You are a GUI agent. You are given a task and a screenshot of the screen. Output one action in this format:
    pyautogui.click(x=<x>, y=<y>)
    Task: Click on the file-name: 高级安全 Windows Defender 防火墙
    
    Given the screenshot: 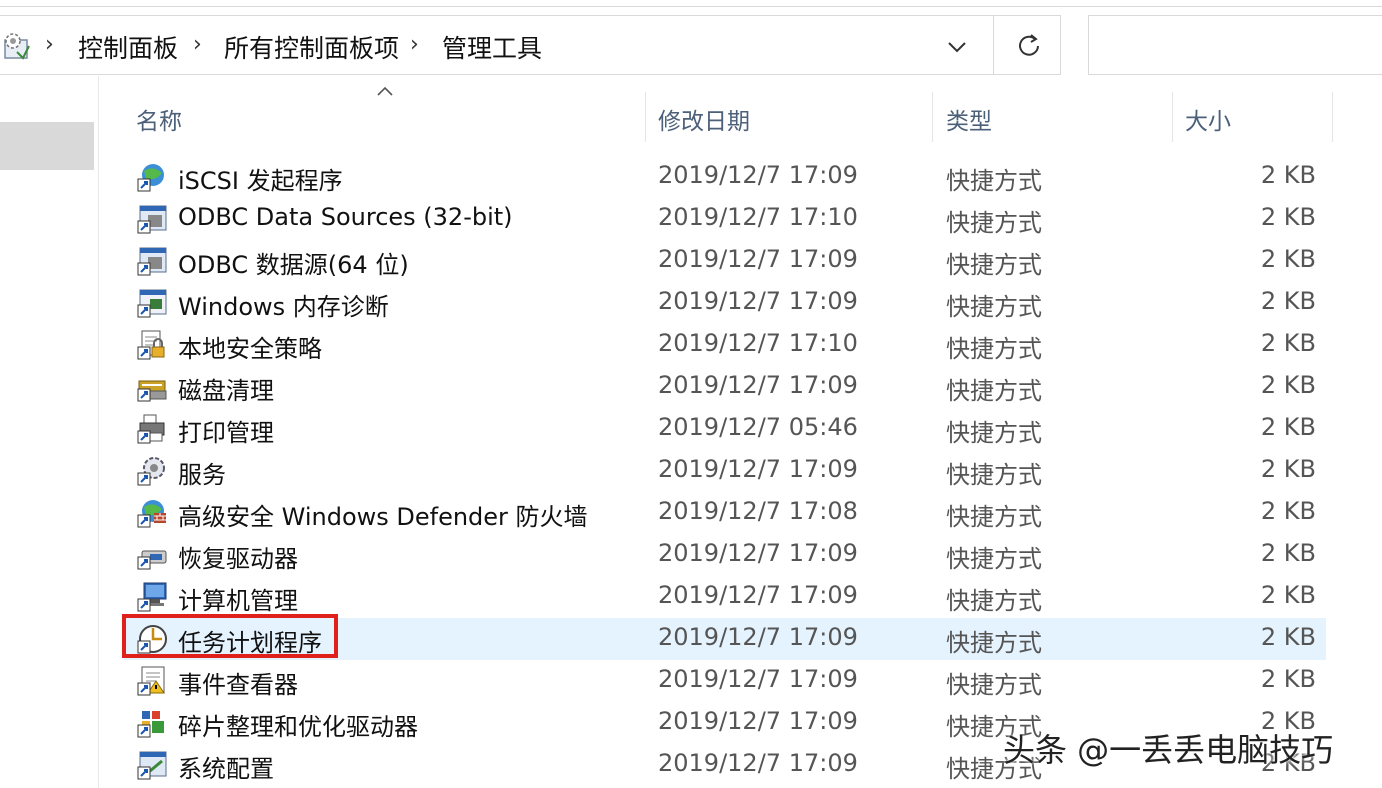 What is the action you would take?
    pyautogui.click(x=383, y=517)
    